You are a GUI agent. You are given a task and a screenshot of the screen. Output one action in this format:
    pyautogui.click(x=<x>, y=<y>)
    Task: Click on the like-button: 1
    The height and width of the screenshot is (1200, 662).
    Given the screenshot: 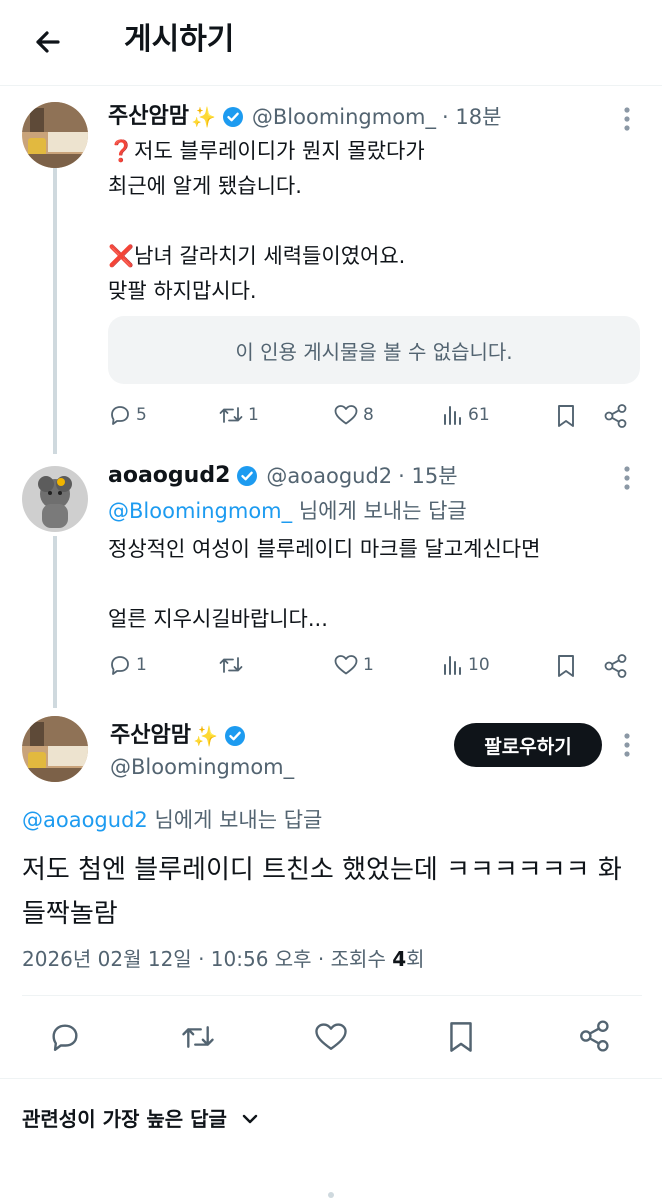 What is the action you would take?
    pyautogui.click(x=353, y=665)
    